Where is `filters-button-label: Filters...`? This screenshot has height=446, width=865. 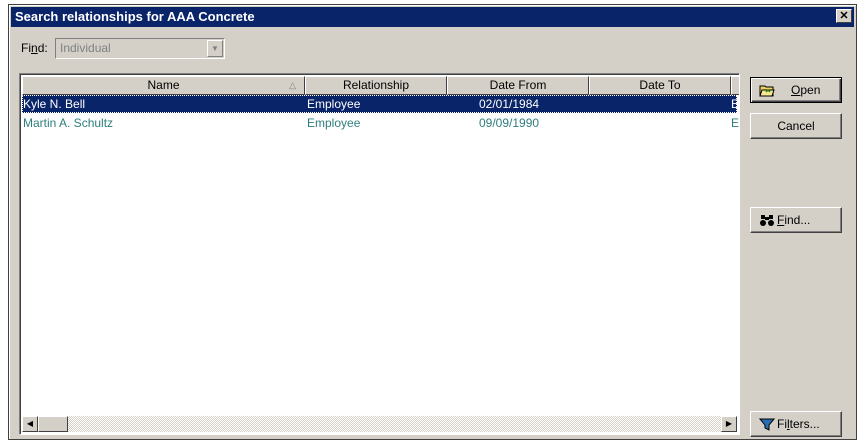 filters-button-label: Filters... is located at coordinates (798, 424).